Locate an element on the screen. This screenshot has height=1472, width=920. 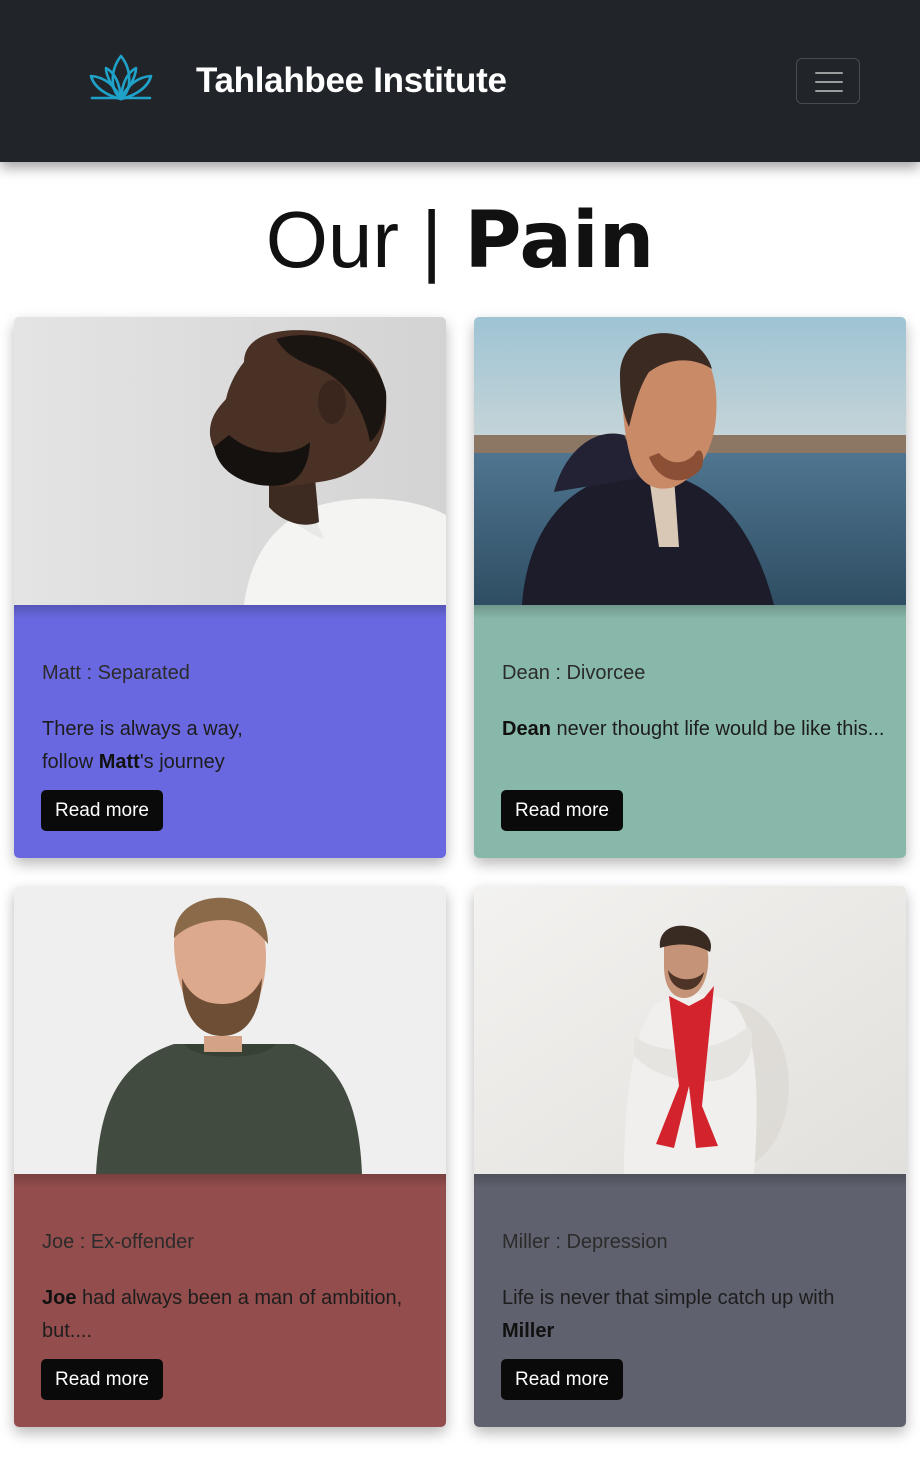
photo-miller is located at coordinates (690, 1030).